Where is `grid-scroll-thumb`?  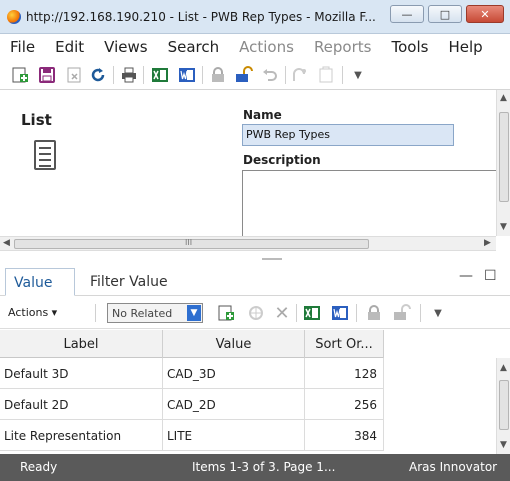
grid-scroll-thumb is located at coordinates (504, 405).